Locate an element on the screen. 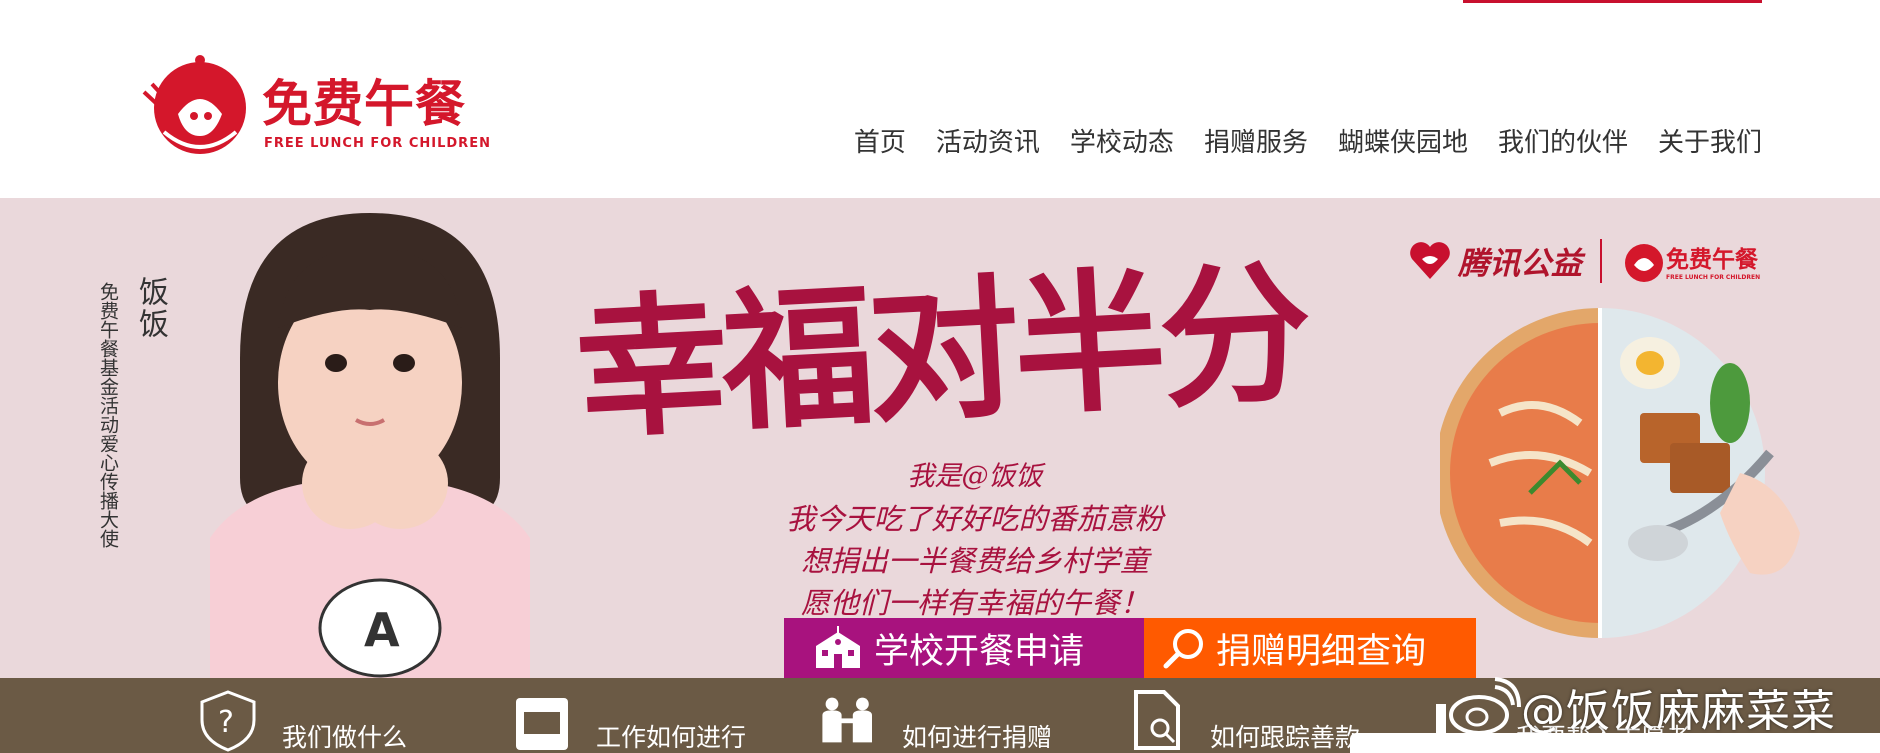  feature-how-it-works: 工作如何进行 is located at coordinates (628, 720).